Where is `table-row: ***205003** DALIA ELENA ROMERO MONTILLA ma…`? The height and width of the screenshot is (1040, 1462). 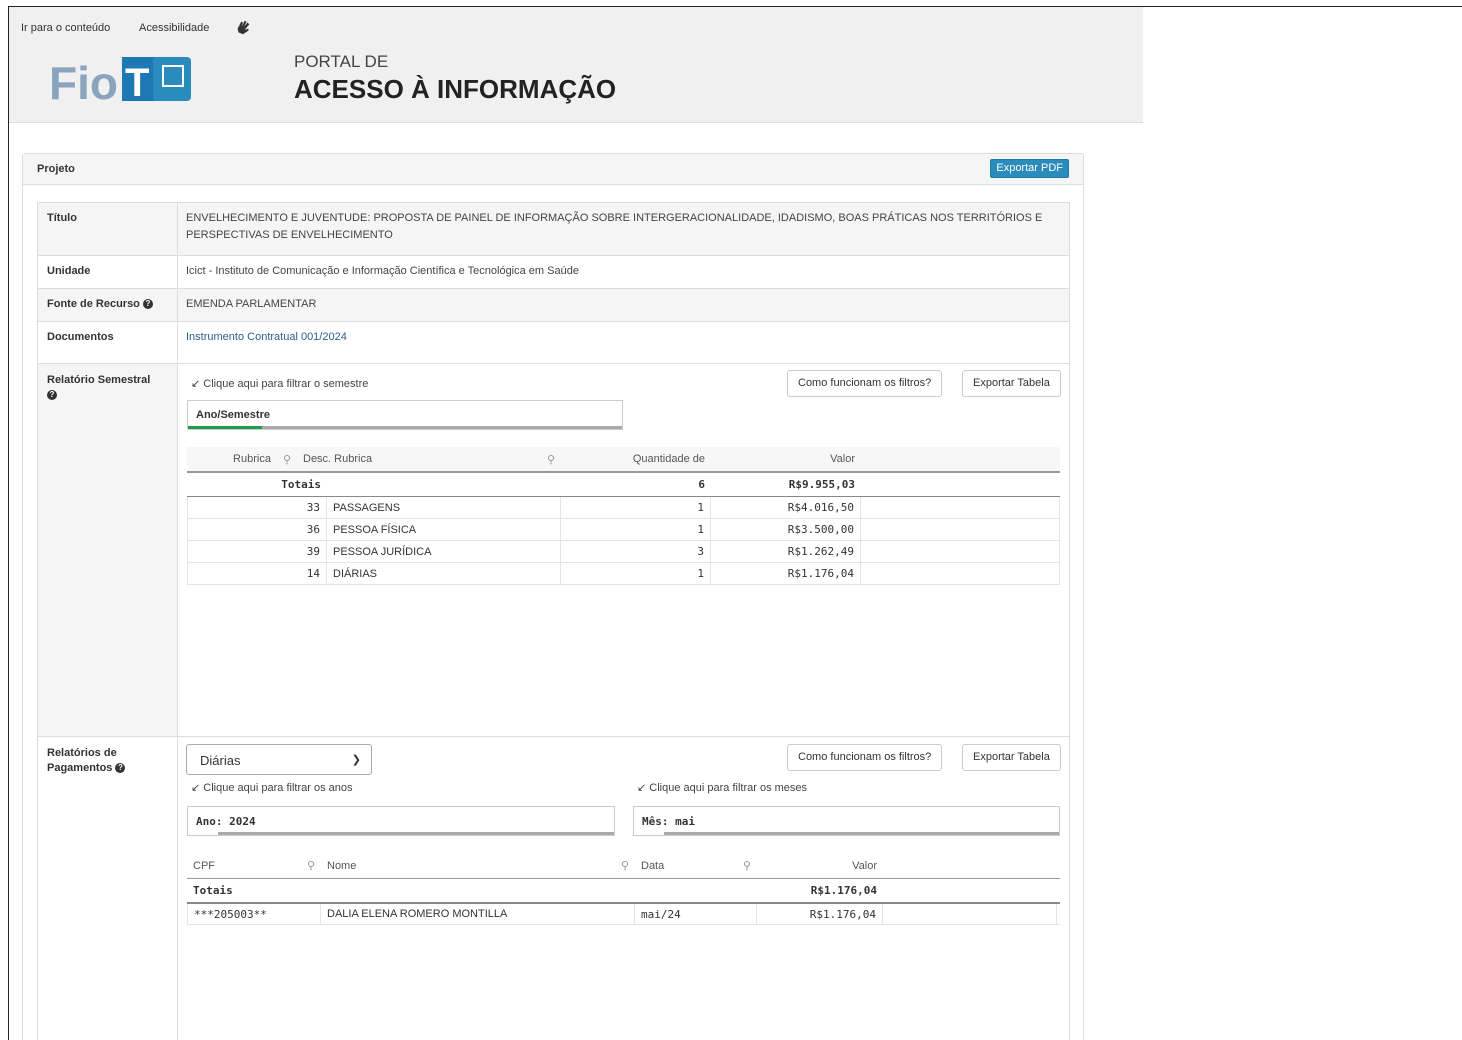 table-row: ***205003** DALIA ELENA ROMERO MONTILLA ma… is located at coordinates (623, 914).